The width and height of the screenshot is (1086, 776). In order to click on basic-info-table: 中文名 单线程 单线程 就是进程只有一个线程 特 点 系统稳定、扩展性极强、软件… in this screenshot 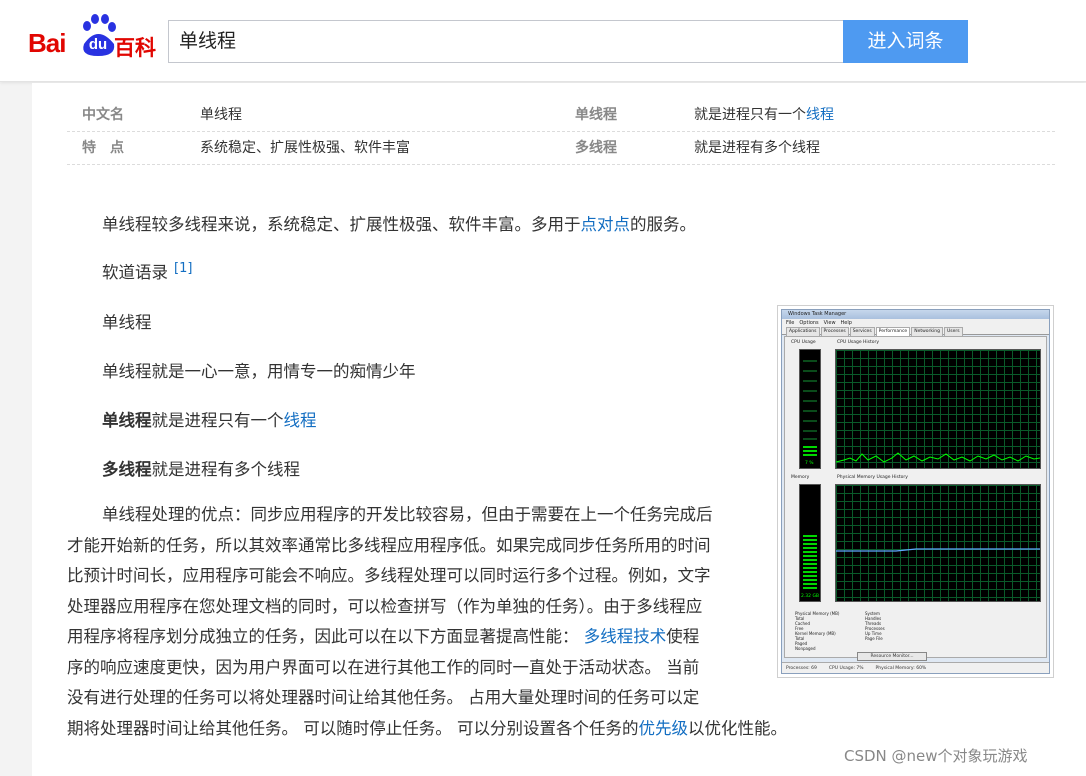, I will do `click(561, 132)`.